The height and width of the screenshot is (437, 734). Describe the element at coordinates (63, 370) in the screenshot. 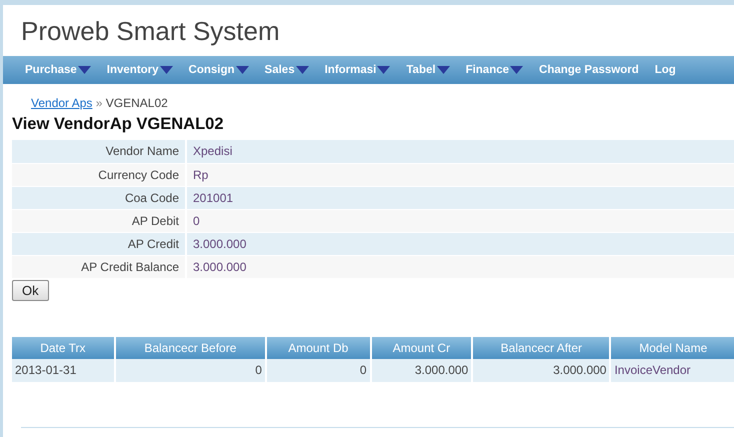

I see `table-cell: 2013-01-31` at that location.